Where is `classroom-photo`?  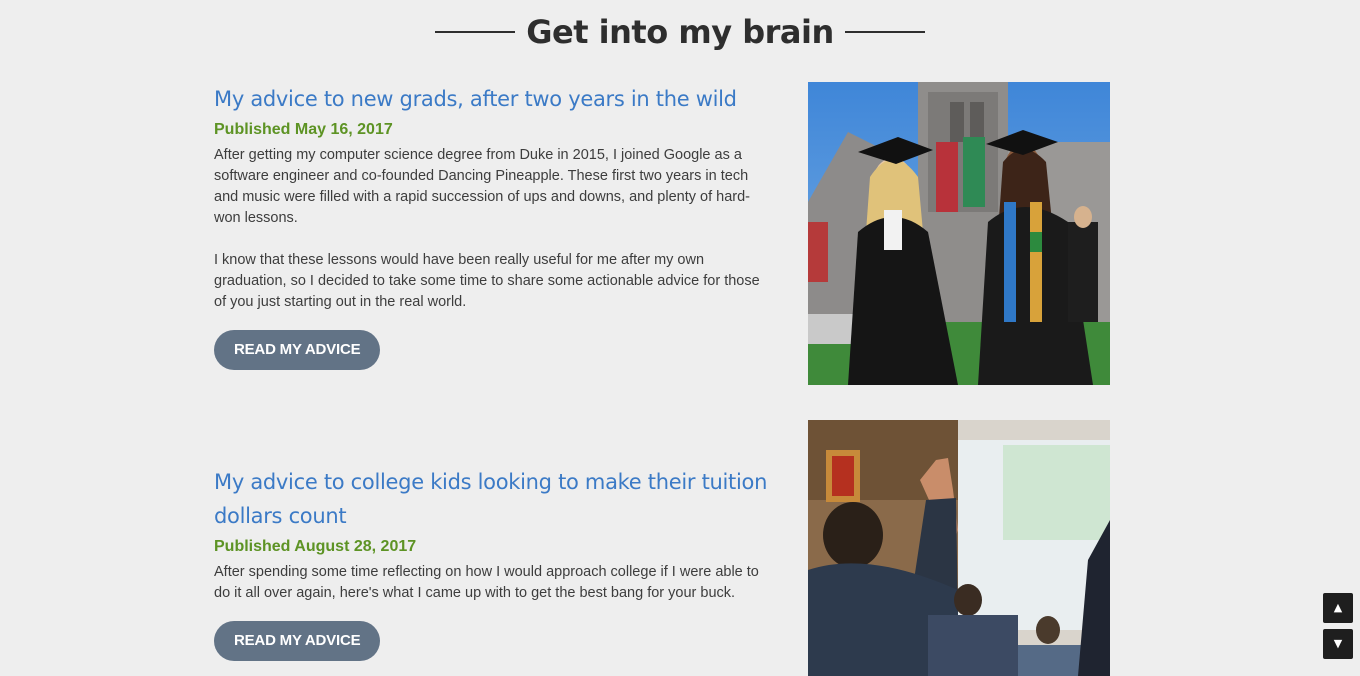
classroom-photo is located at coordinates (959, 548).